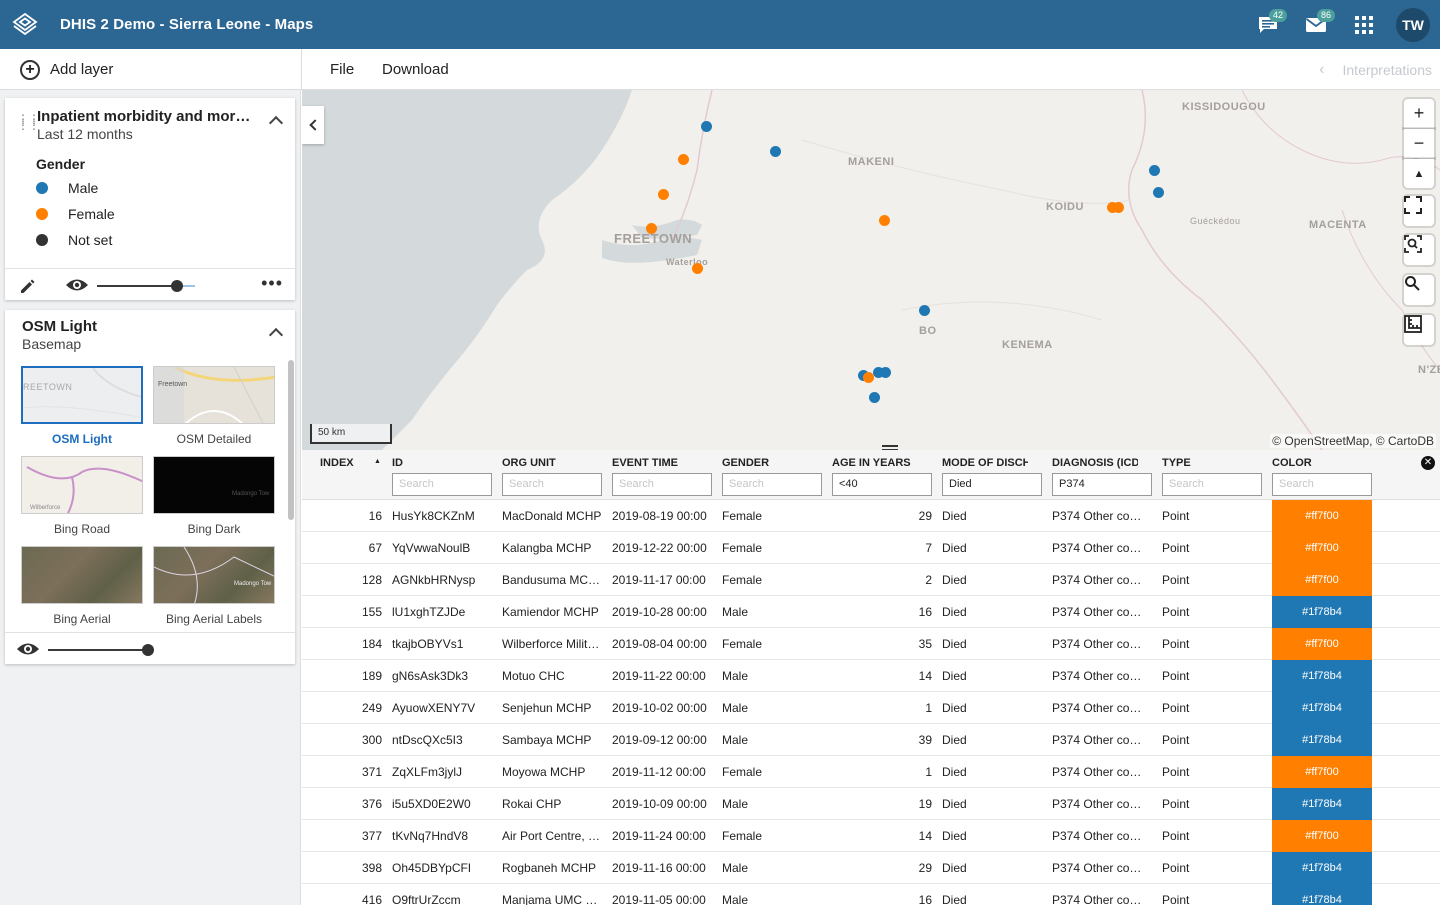 This screenshot has width=1440, height=905. Describe the element at coordinates (925, 804) in the screenshot. I see `cell-age: 19` at that location.